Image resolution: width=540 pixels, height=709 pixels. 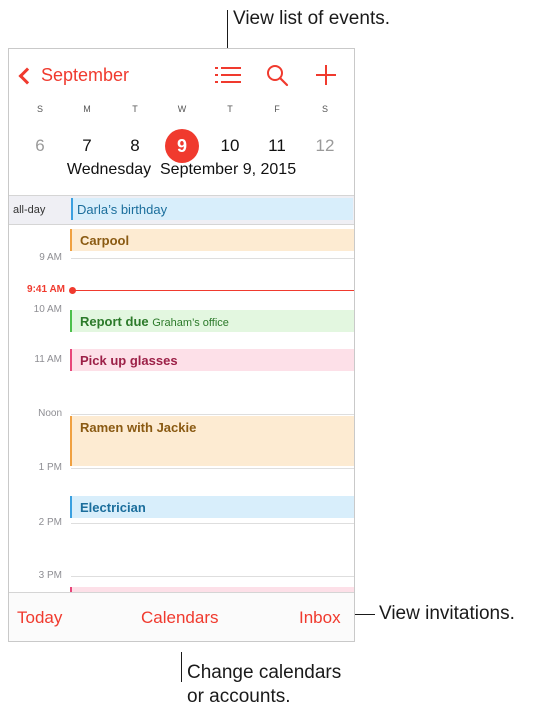 I want to click on weekday-sun: S, so click(x=39, y=109).